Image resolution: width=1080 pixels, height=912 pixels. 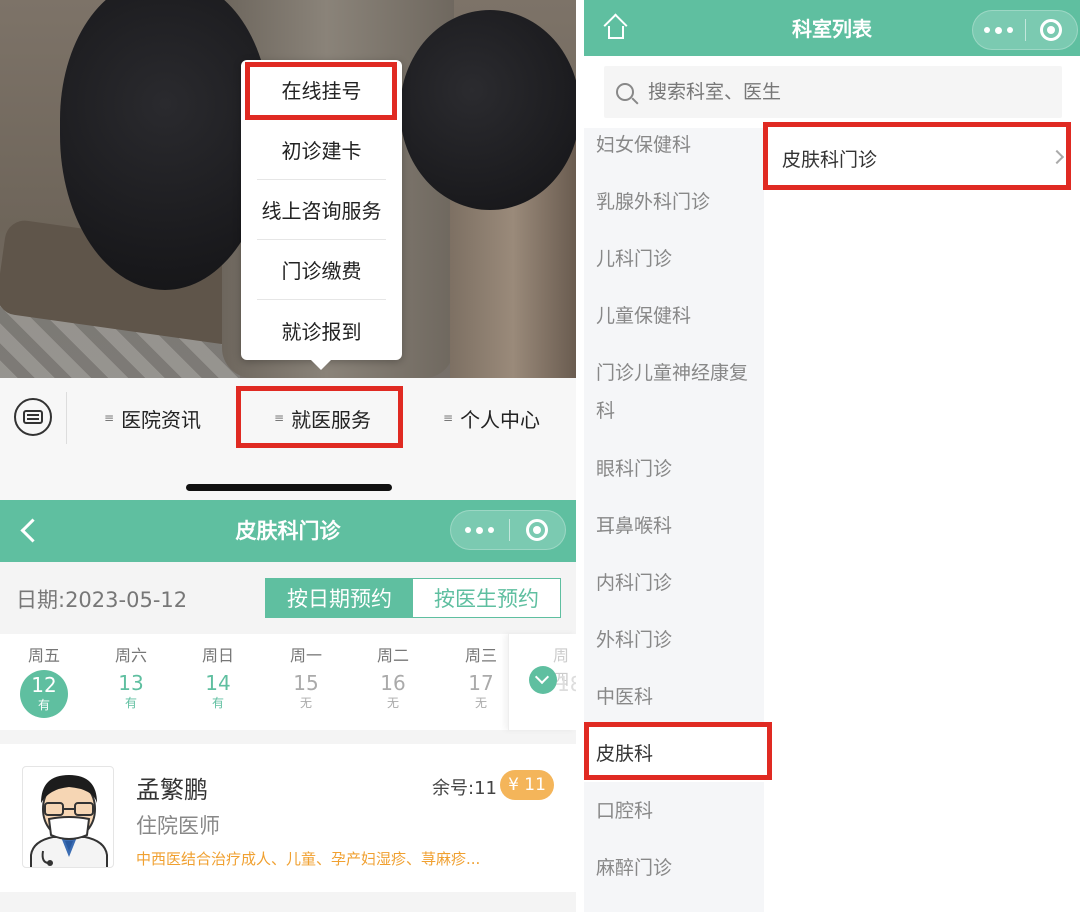 I want to click on doctor-name: 孟繁鹏, so click(x=172, y=790).